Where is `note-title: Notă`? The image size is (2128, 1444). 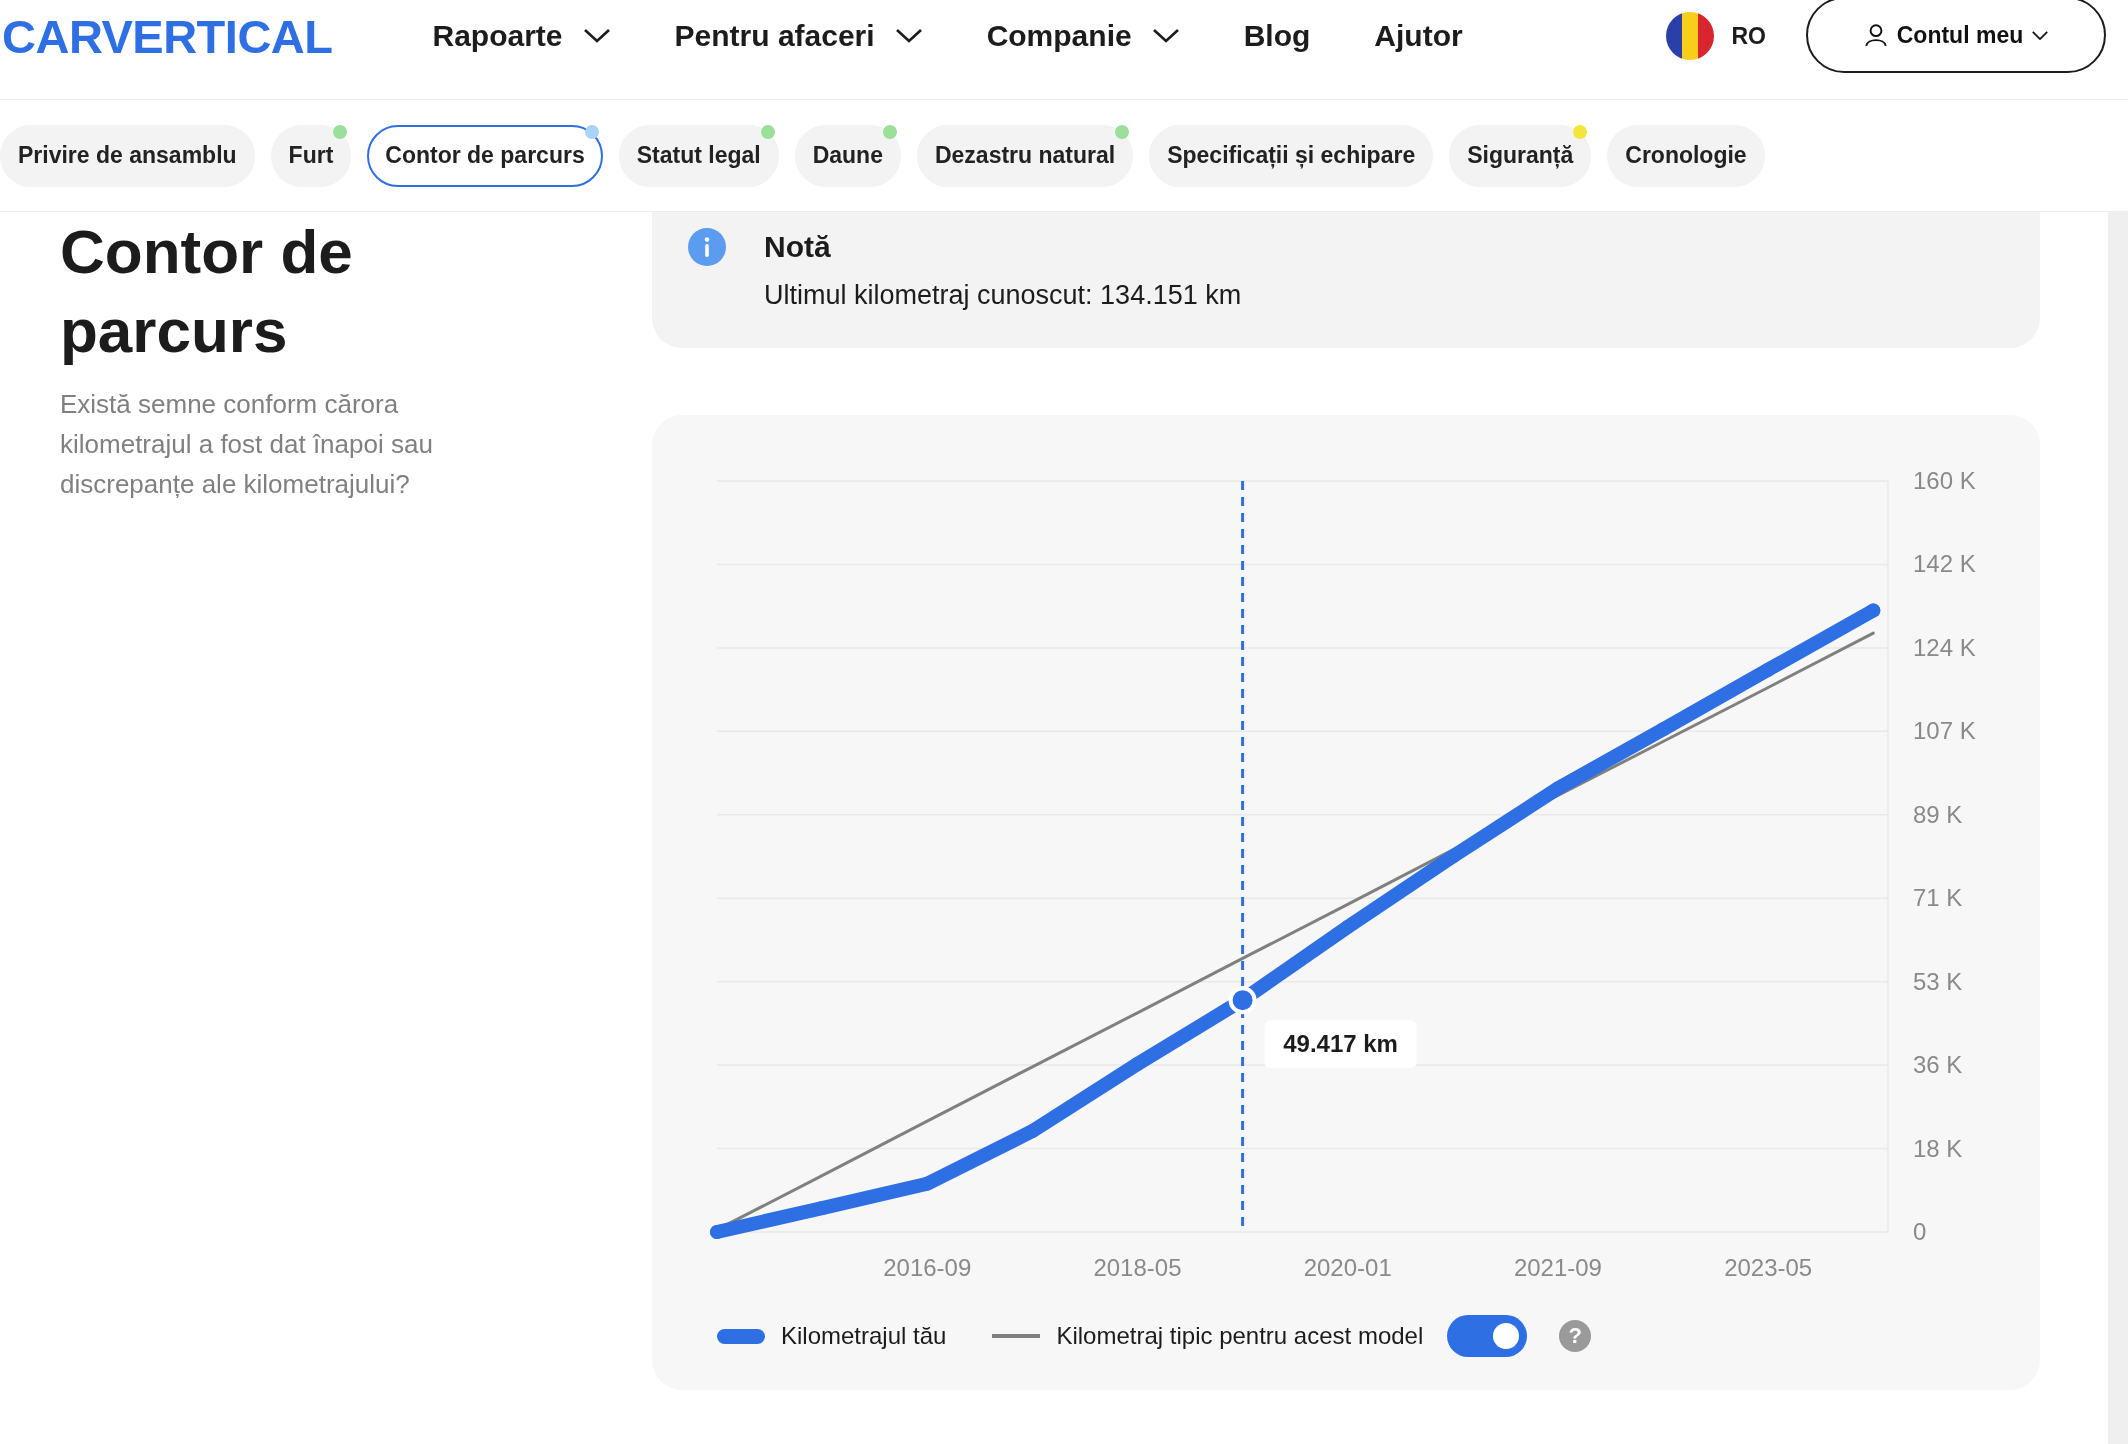
note-title: Notă is located at coordinates (798, 247).